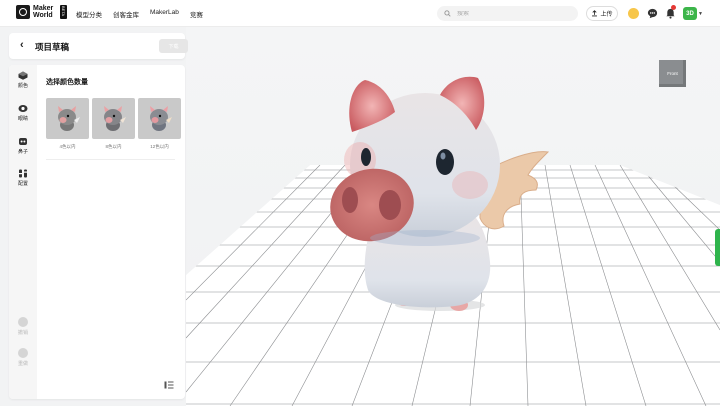  What do you see at coordinates (23, 75) in the screenshot?
I see `color-icon` at bounding box center [23, 75].